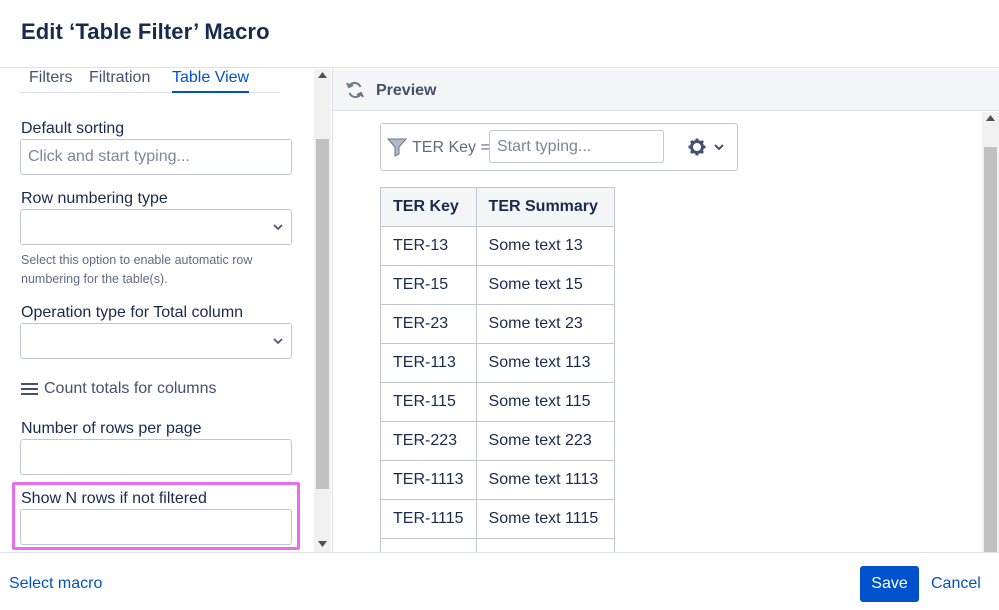  Describe the element at coordinates (156, 341) in the screenshot. I see `operation-type-select` at that location.